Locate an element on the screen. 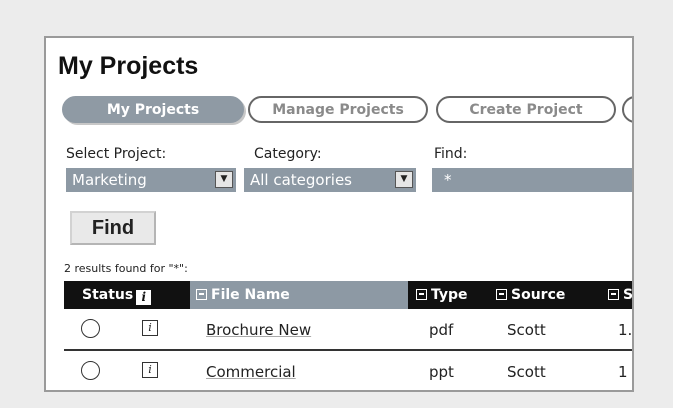 The height and width of the screenshot is (408, 673). table-row: i Brochure New pdf Scott 1. is located at coordinates (348, 330).